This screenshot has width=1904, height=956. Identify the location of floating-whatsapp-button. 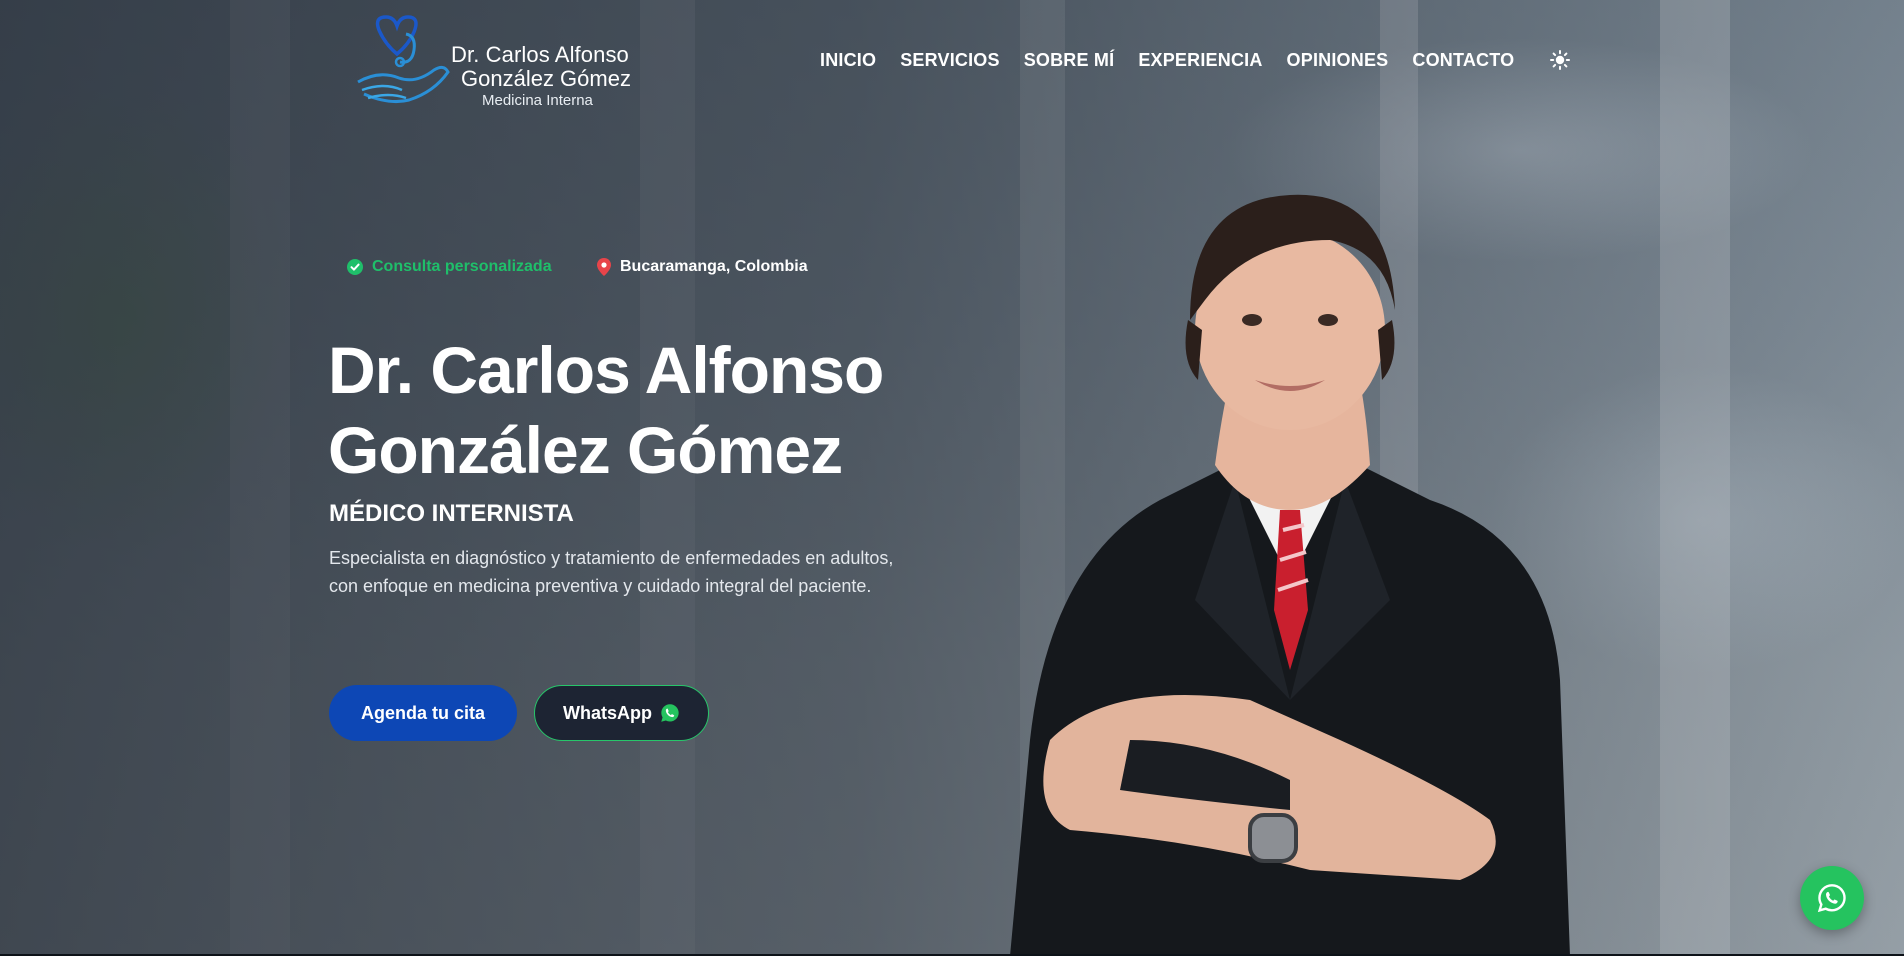
(1832, 898).